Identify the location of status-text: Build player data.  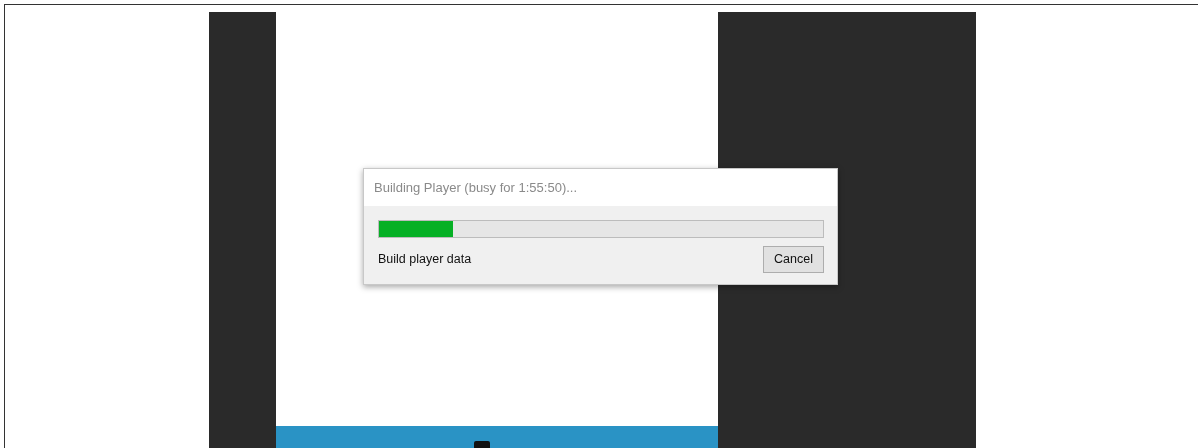
(425, 259).